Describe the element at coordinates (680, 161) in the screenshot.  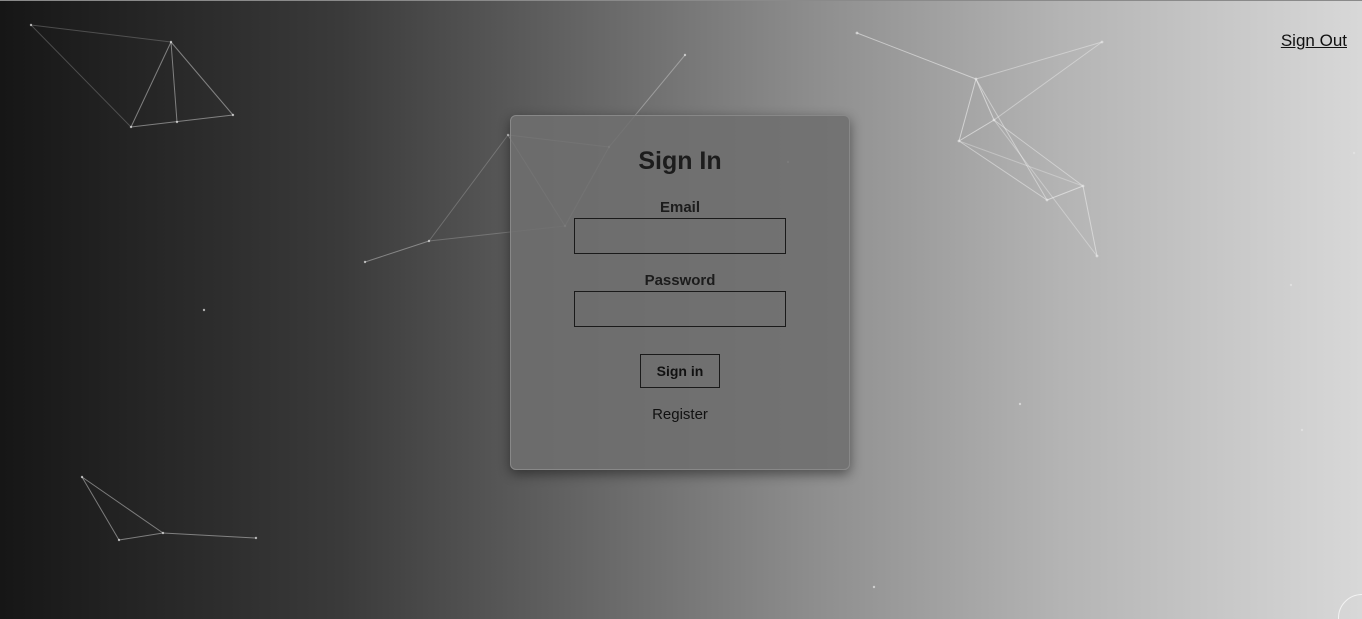
I see `sign-in-title: Sign In` at that location.